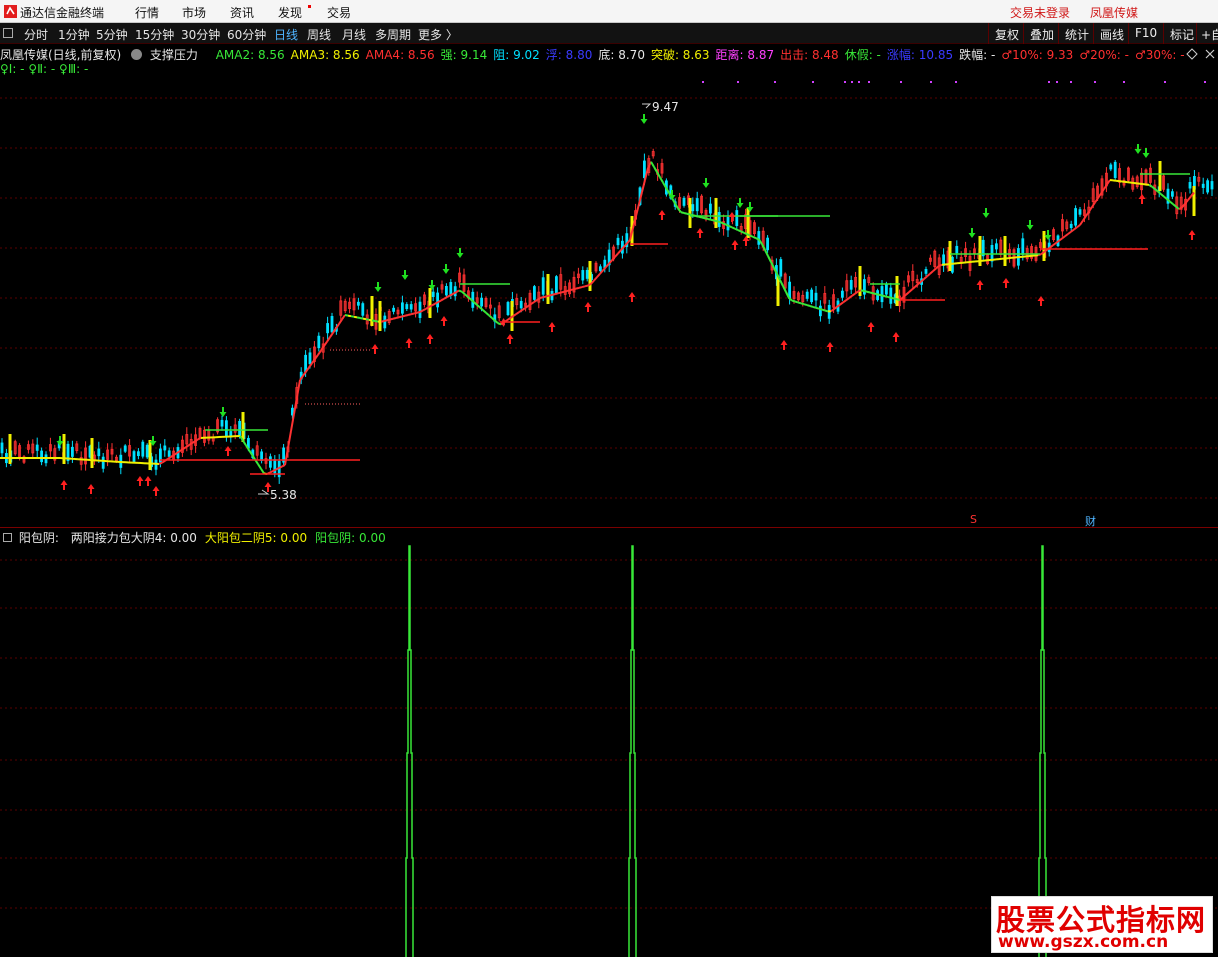  Describe the element at coordinates (393, 34) in the screenshot. I see `period-multi: 多周期` at that location.